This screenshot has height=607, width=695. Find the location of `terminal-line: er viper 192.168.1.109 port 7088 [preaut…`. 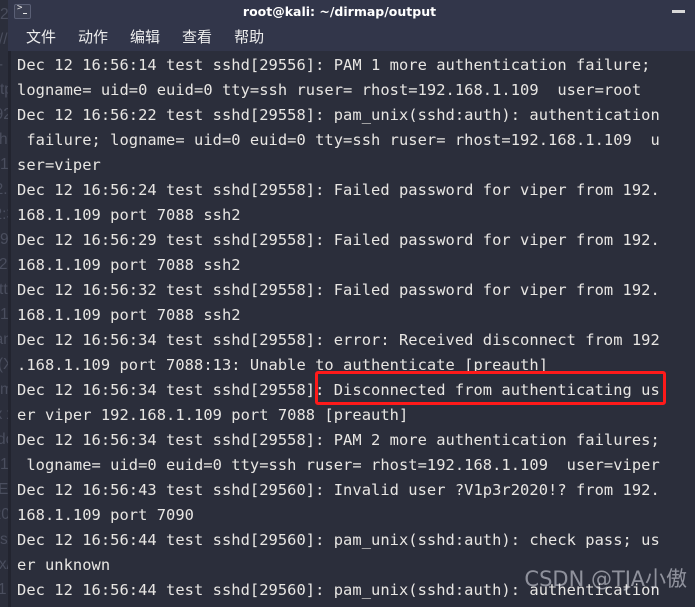

terminal-line: er viper 192.168.1.109 port 7088 [preaut… is located at coordinates (213, 415).